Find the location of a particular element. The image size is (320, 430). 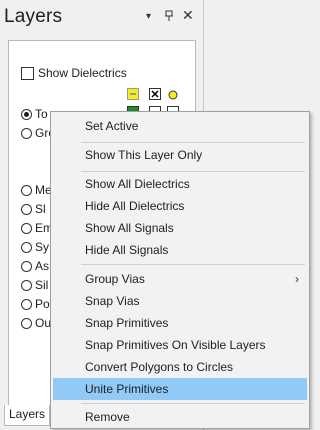

grid-x-icon is located at coordinates (155, 94).